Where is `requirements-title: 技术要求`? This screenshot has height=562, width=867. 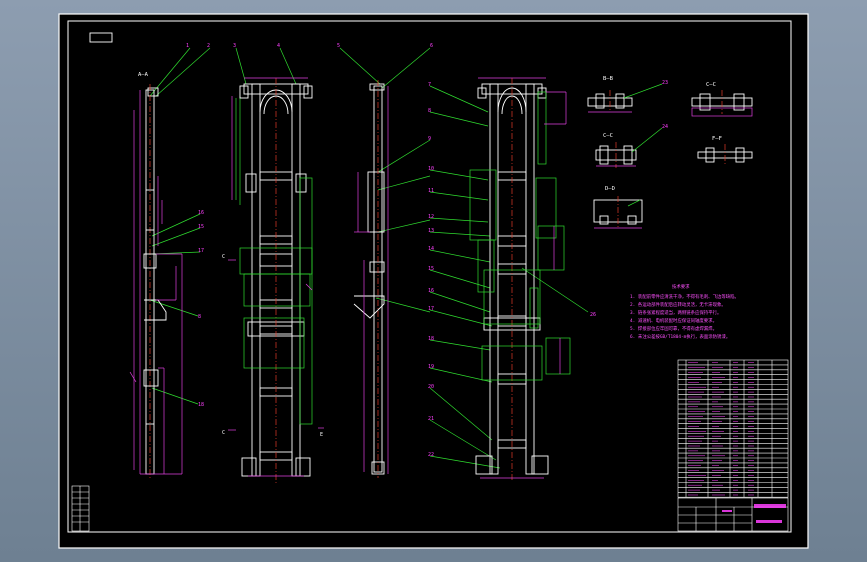
requirements-title: 技术要求 is located at coordinates (681, 286).